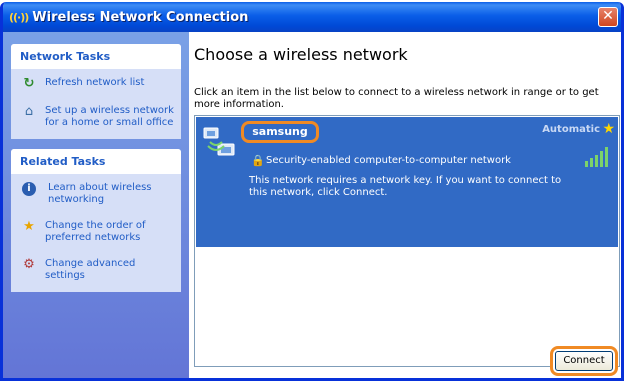 The image size is (624, 381). Describe the element at coordinates (312, 17) in the screenshot. I see `title-bar: ((·)) Wireless Network Connection ✕` at that location.